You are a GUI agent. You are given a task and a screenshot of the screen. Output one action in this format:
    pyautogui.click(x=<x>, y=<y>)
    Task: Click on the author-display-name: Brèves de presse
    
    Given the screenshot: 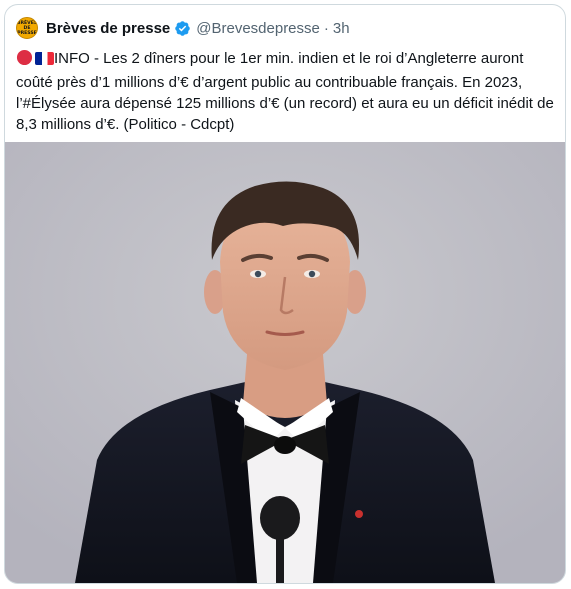 What is the action you would take?
    pyautogui.click(x=108, y=28)
    